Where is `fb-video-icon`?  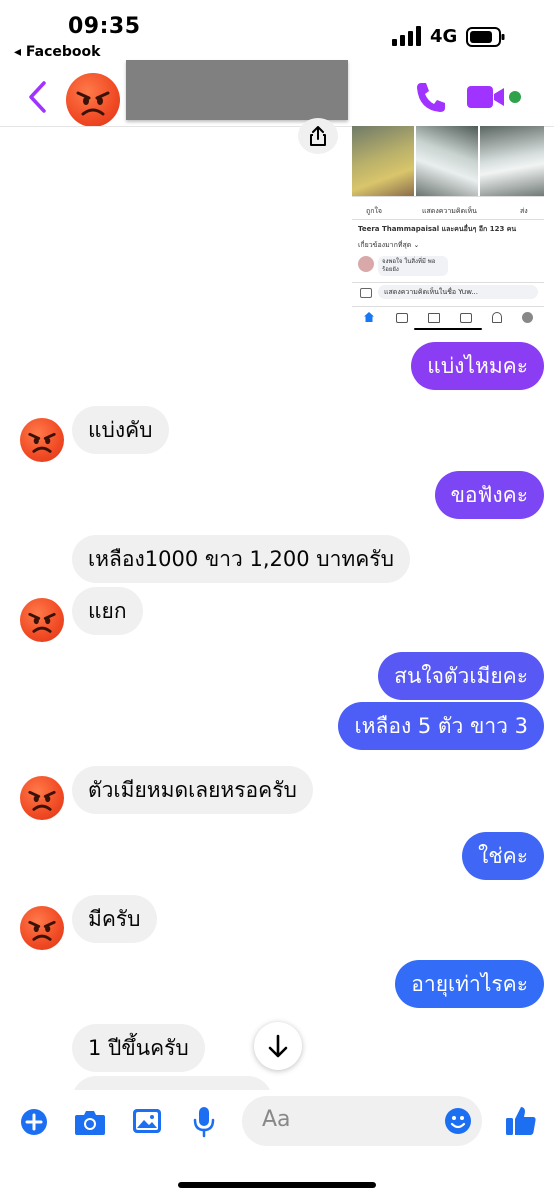
fb-video-icon is located at coordinates (402, 318).